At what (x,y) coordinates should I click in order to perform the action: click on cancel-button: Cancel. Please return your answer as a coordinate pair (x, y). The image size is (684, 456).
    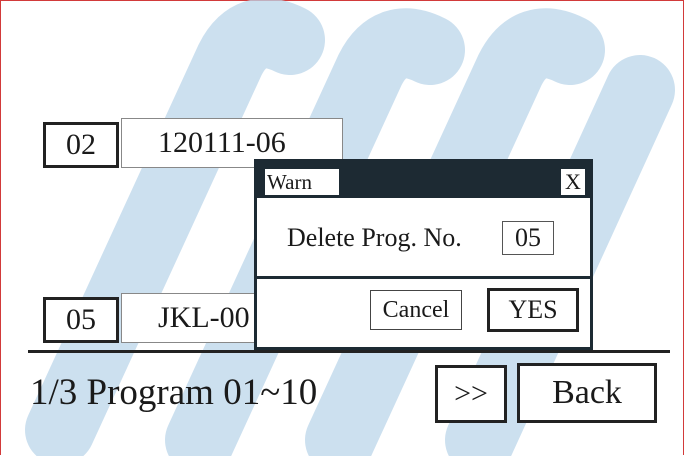
    Looking at the image, I should click on (416, 310).